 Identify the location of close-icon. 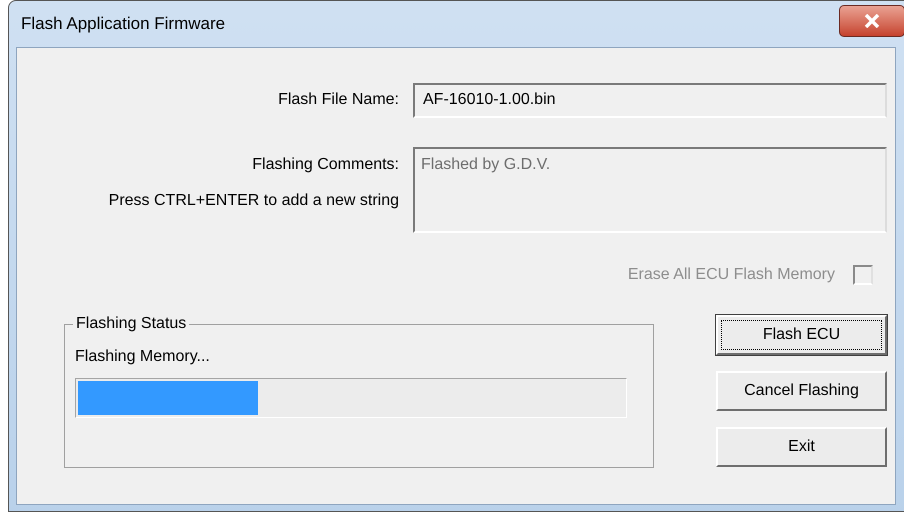
(872, 21).